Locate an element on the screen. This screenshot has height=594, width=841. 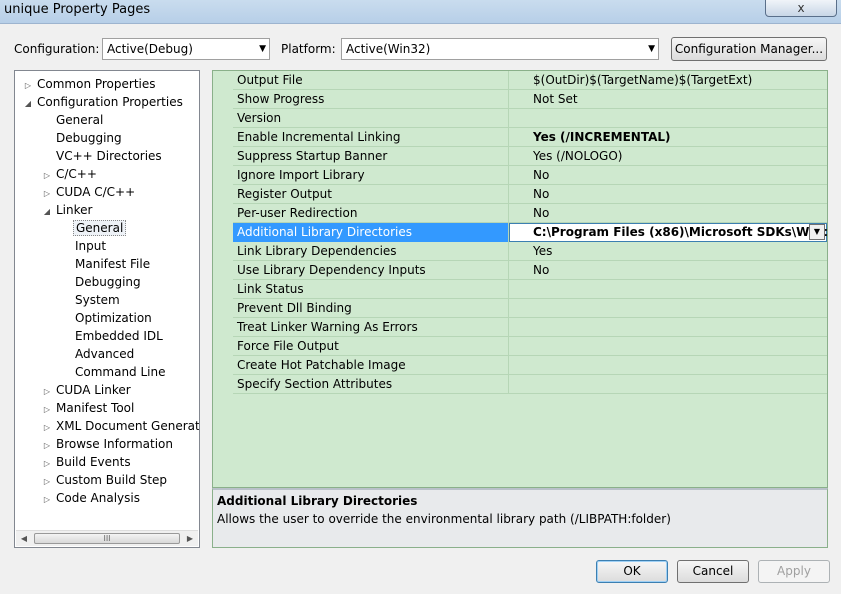
apply-button: Apply is located at coordinates (794, 571).